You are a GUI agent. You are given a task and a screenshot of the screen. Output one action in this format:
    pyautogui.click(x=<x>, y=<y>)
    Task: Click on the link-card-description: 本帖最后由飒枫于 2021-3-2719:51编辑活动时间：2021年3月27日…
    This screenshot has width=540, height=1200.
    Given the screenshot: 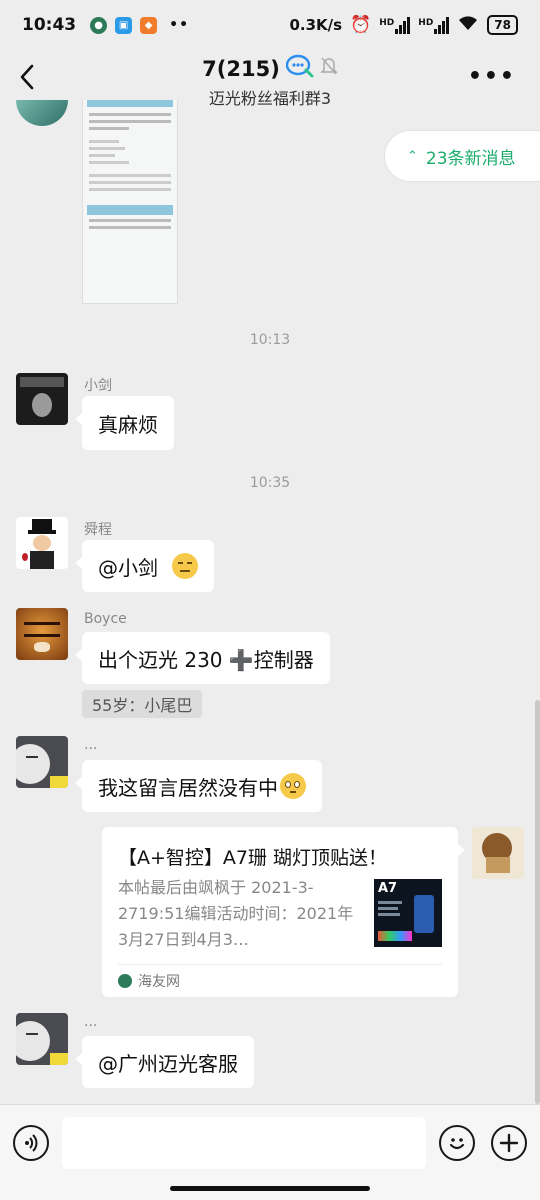 What is the action you would take?
    pyautogui.click(x=236, y=913)
    